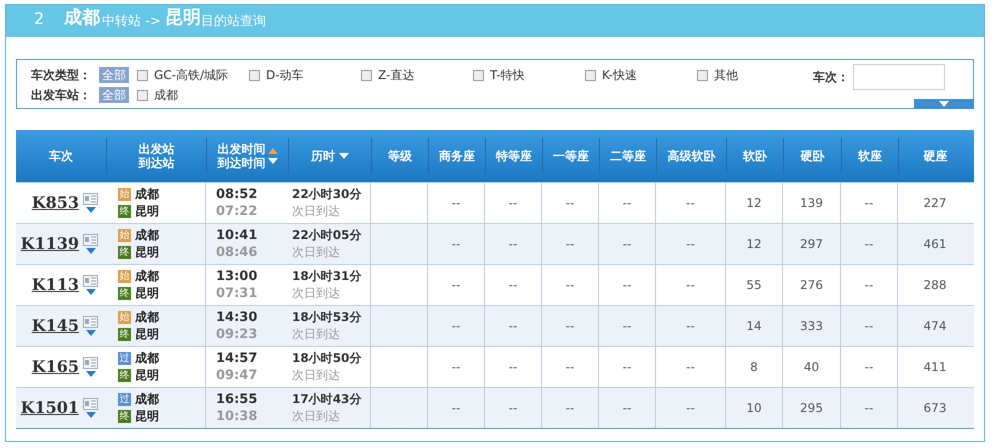  I want to click on table-cell-text: 10, so click(754, 408).